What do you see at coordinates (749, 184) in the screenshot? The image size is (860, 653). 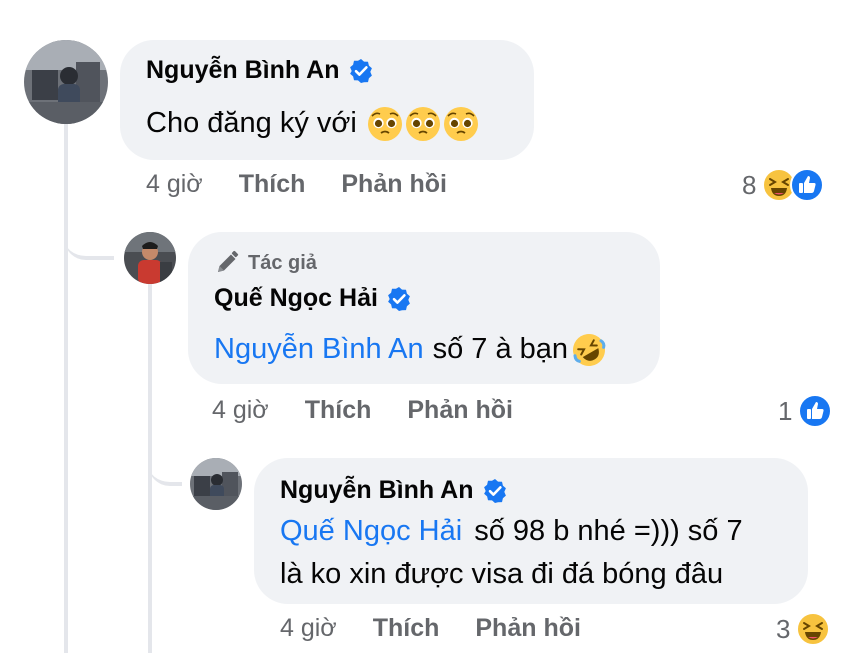 I see `reaction-count: 8` at bounding box center [749, 184].